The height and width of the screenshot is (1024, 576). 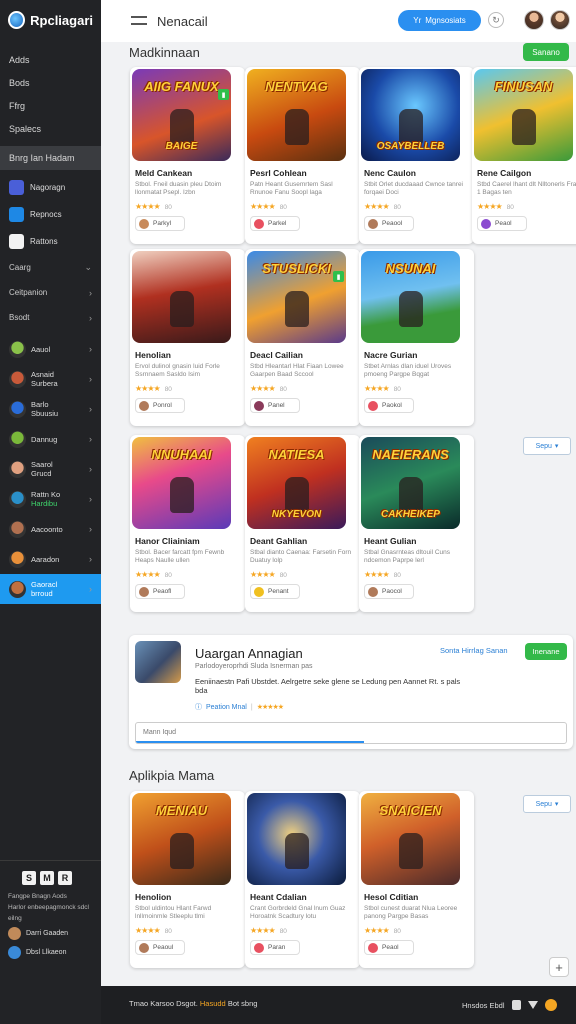 I want to click on card-title: Meld Cankean, so click(x=163, y=173).